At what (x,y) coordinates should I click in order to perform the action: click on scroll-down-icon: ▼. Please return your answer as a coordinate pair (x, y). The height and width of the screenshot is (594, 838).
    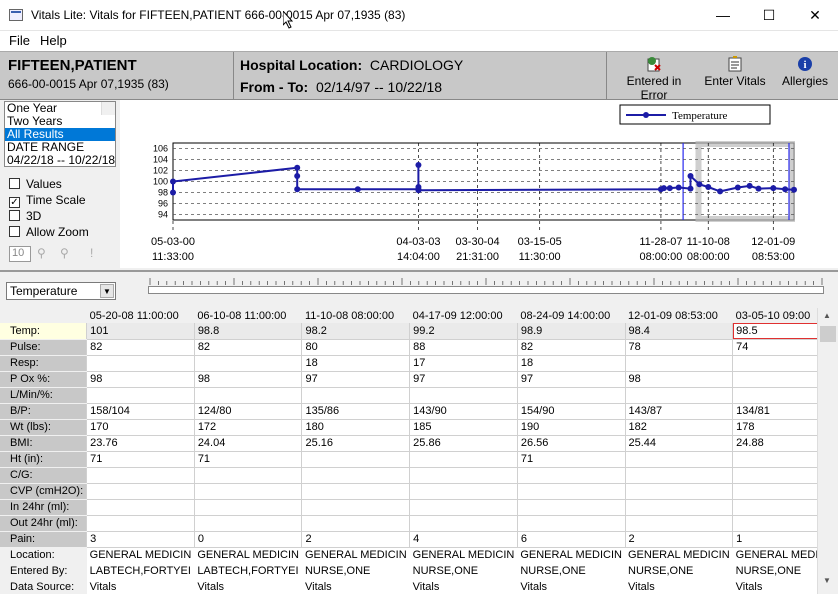
    Looking at the image, I should click on (827, 580).